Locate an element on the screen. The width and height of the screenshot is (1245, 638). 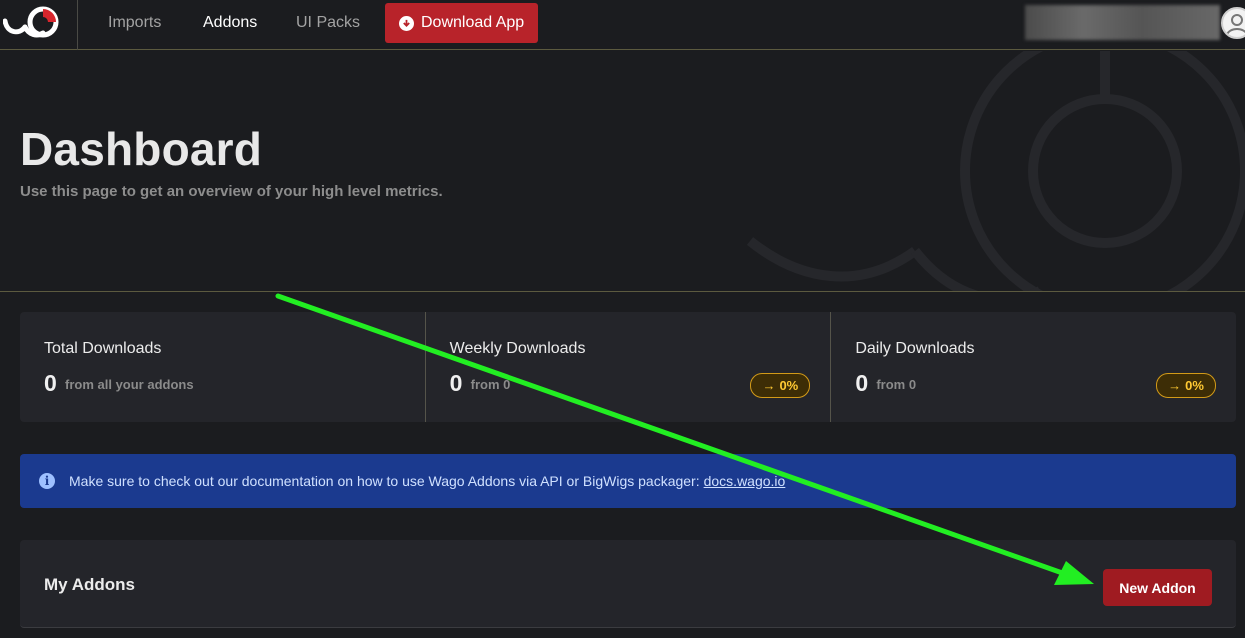
page-title: Dashboard is located at coordinates (141, 149).